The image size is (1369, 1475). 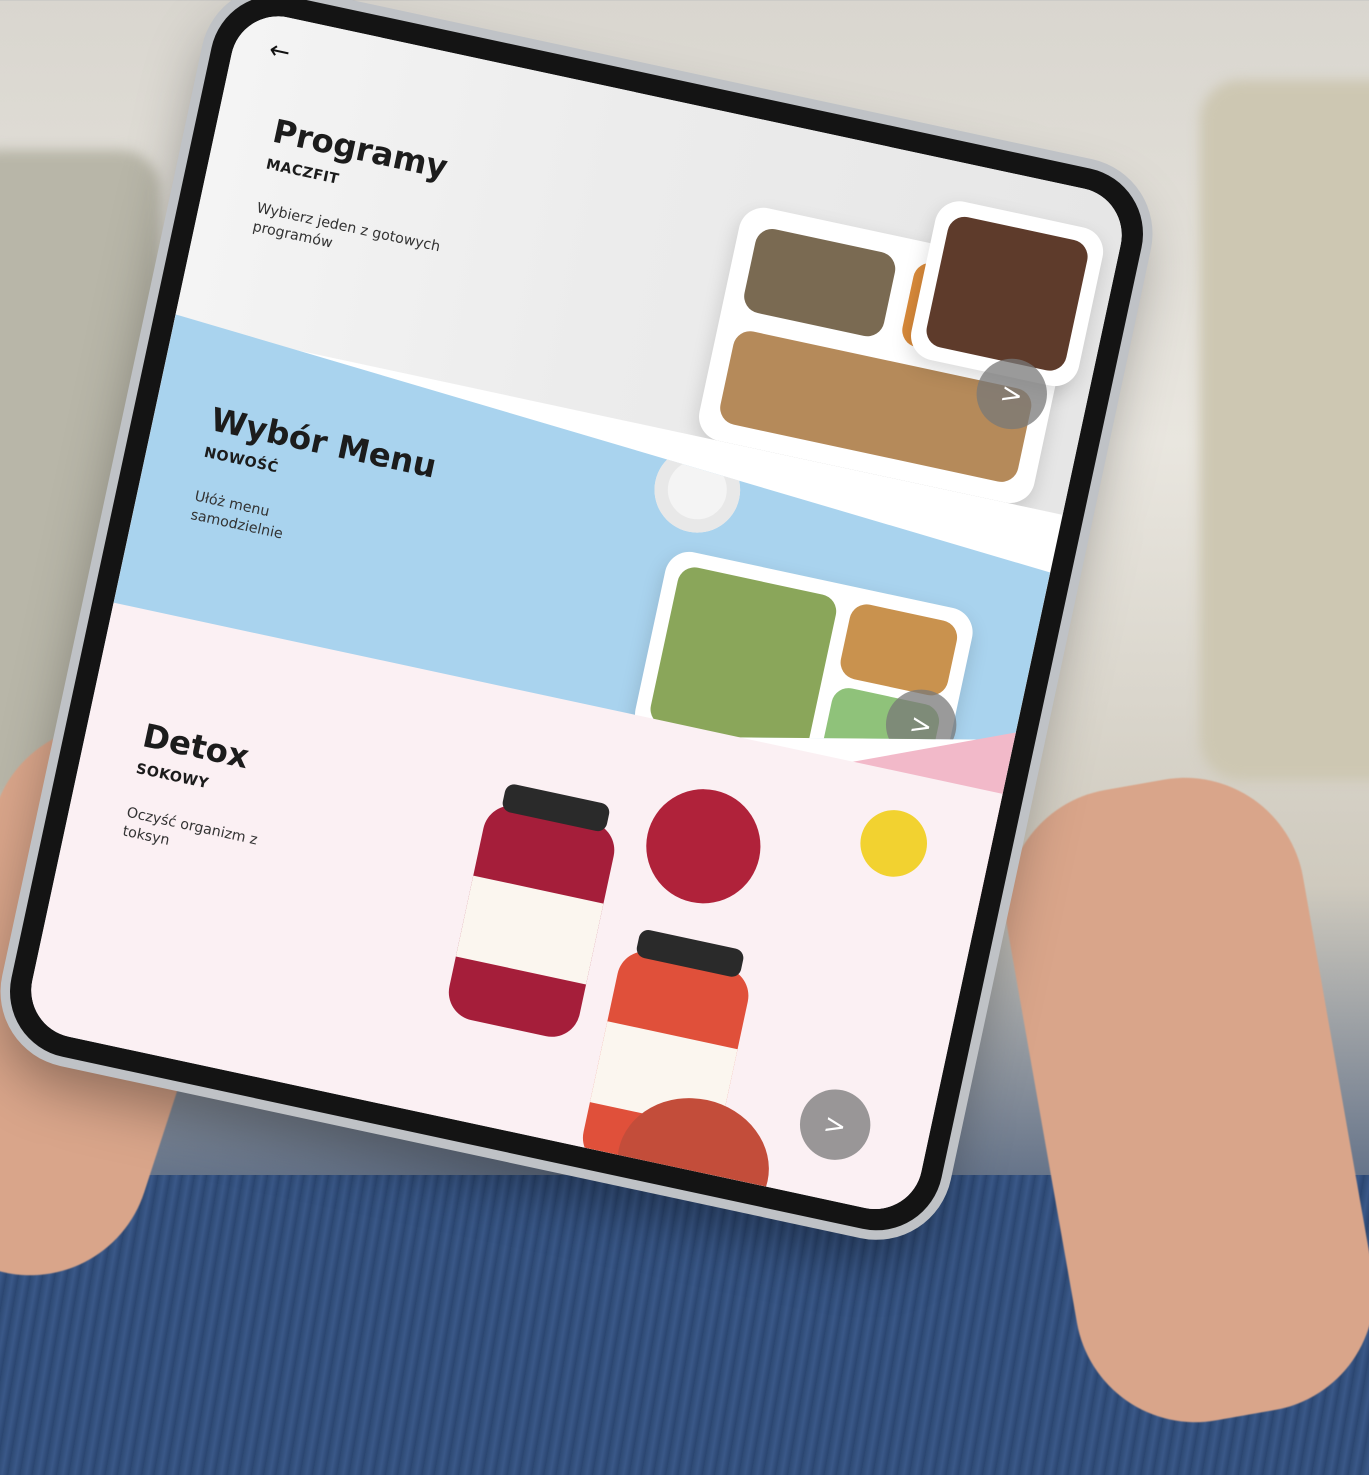 I want to click on detox-text: Detox SOKOWY Oczyść organizm z toksyn, so click(x=204, y=793).